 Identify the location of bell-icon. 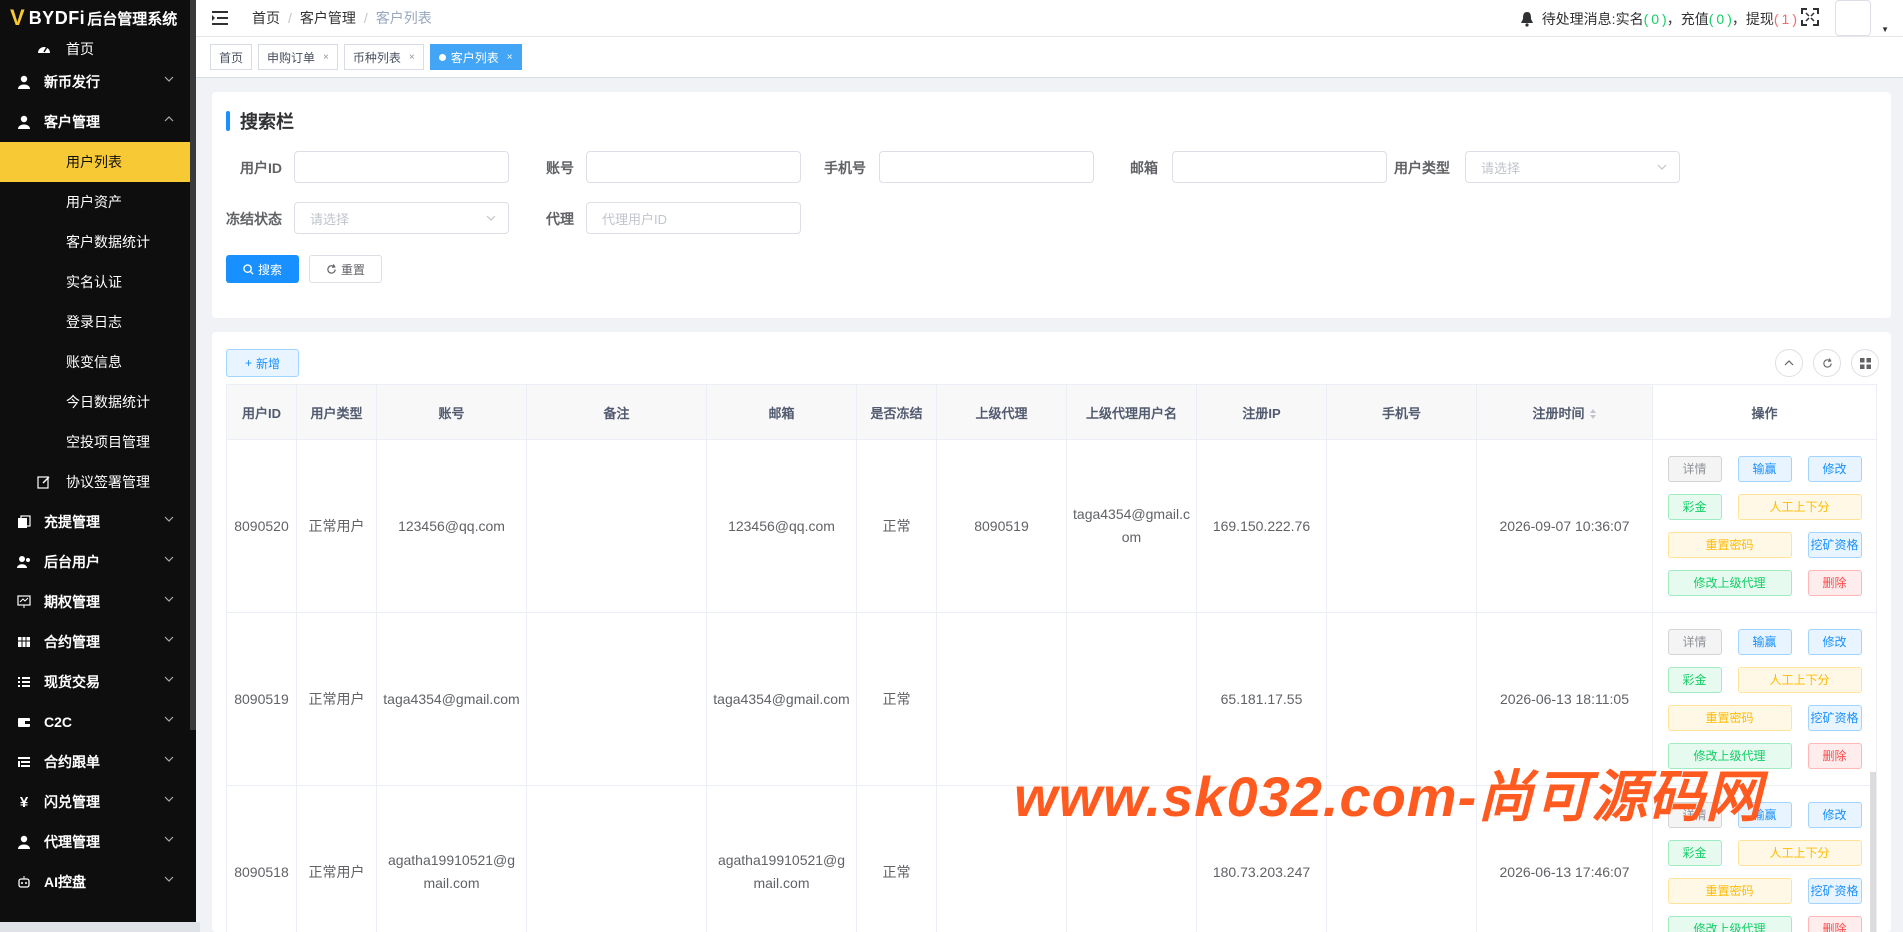
(1527, 19).